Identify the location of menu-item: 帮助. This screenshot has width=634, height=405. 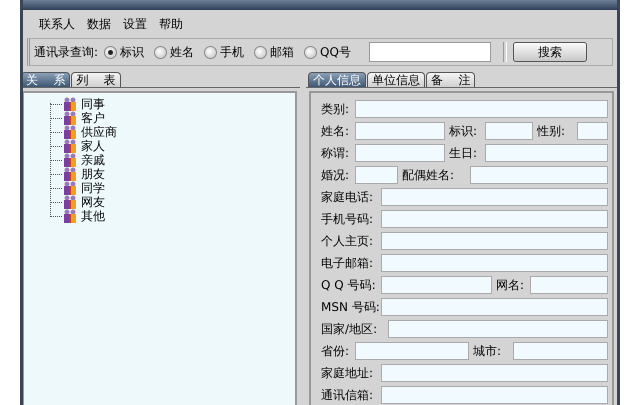
(171, 24).